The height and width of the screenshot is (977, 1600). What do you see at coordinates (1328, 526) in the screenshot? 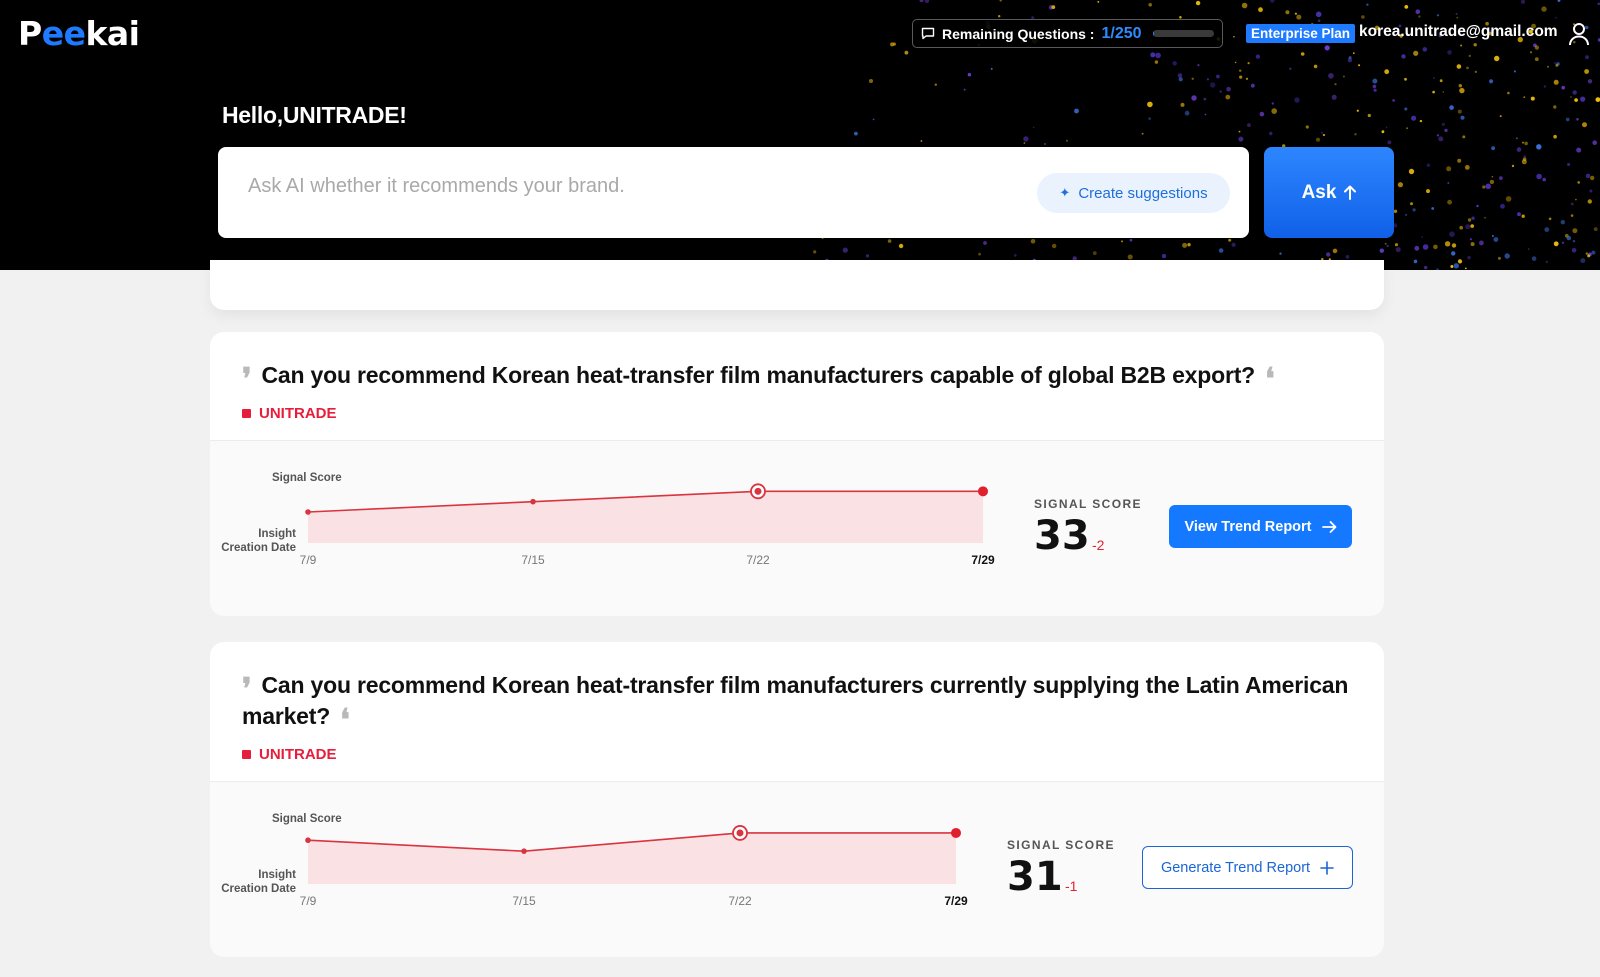
I see `arrow-right-icon` at bounding box center [1328, 526].